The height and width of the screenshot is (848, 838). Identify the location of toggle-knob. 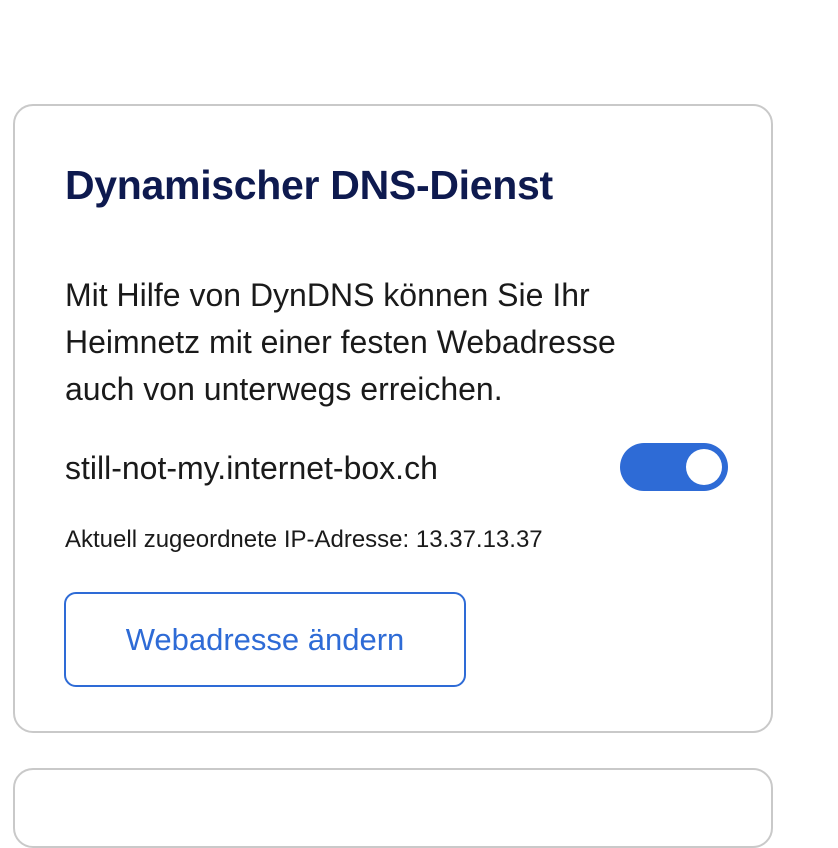
(704, 467).